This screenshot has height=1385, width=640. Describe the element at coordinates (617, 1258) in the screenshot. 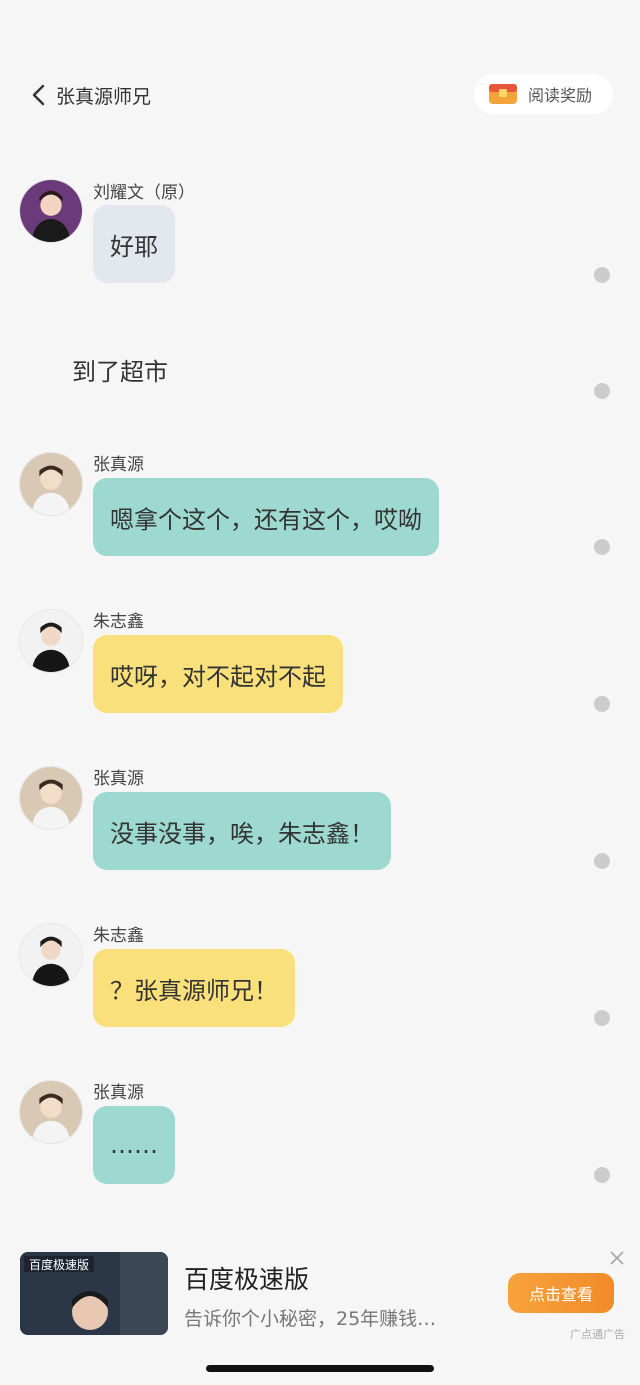

I see `close-icon` at that location.